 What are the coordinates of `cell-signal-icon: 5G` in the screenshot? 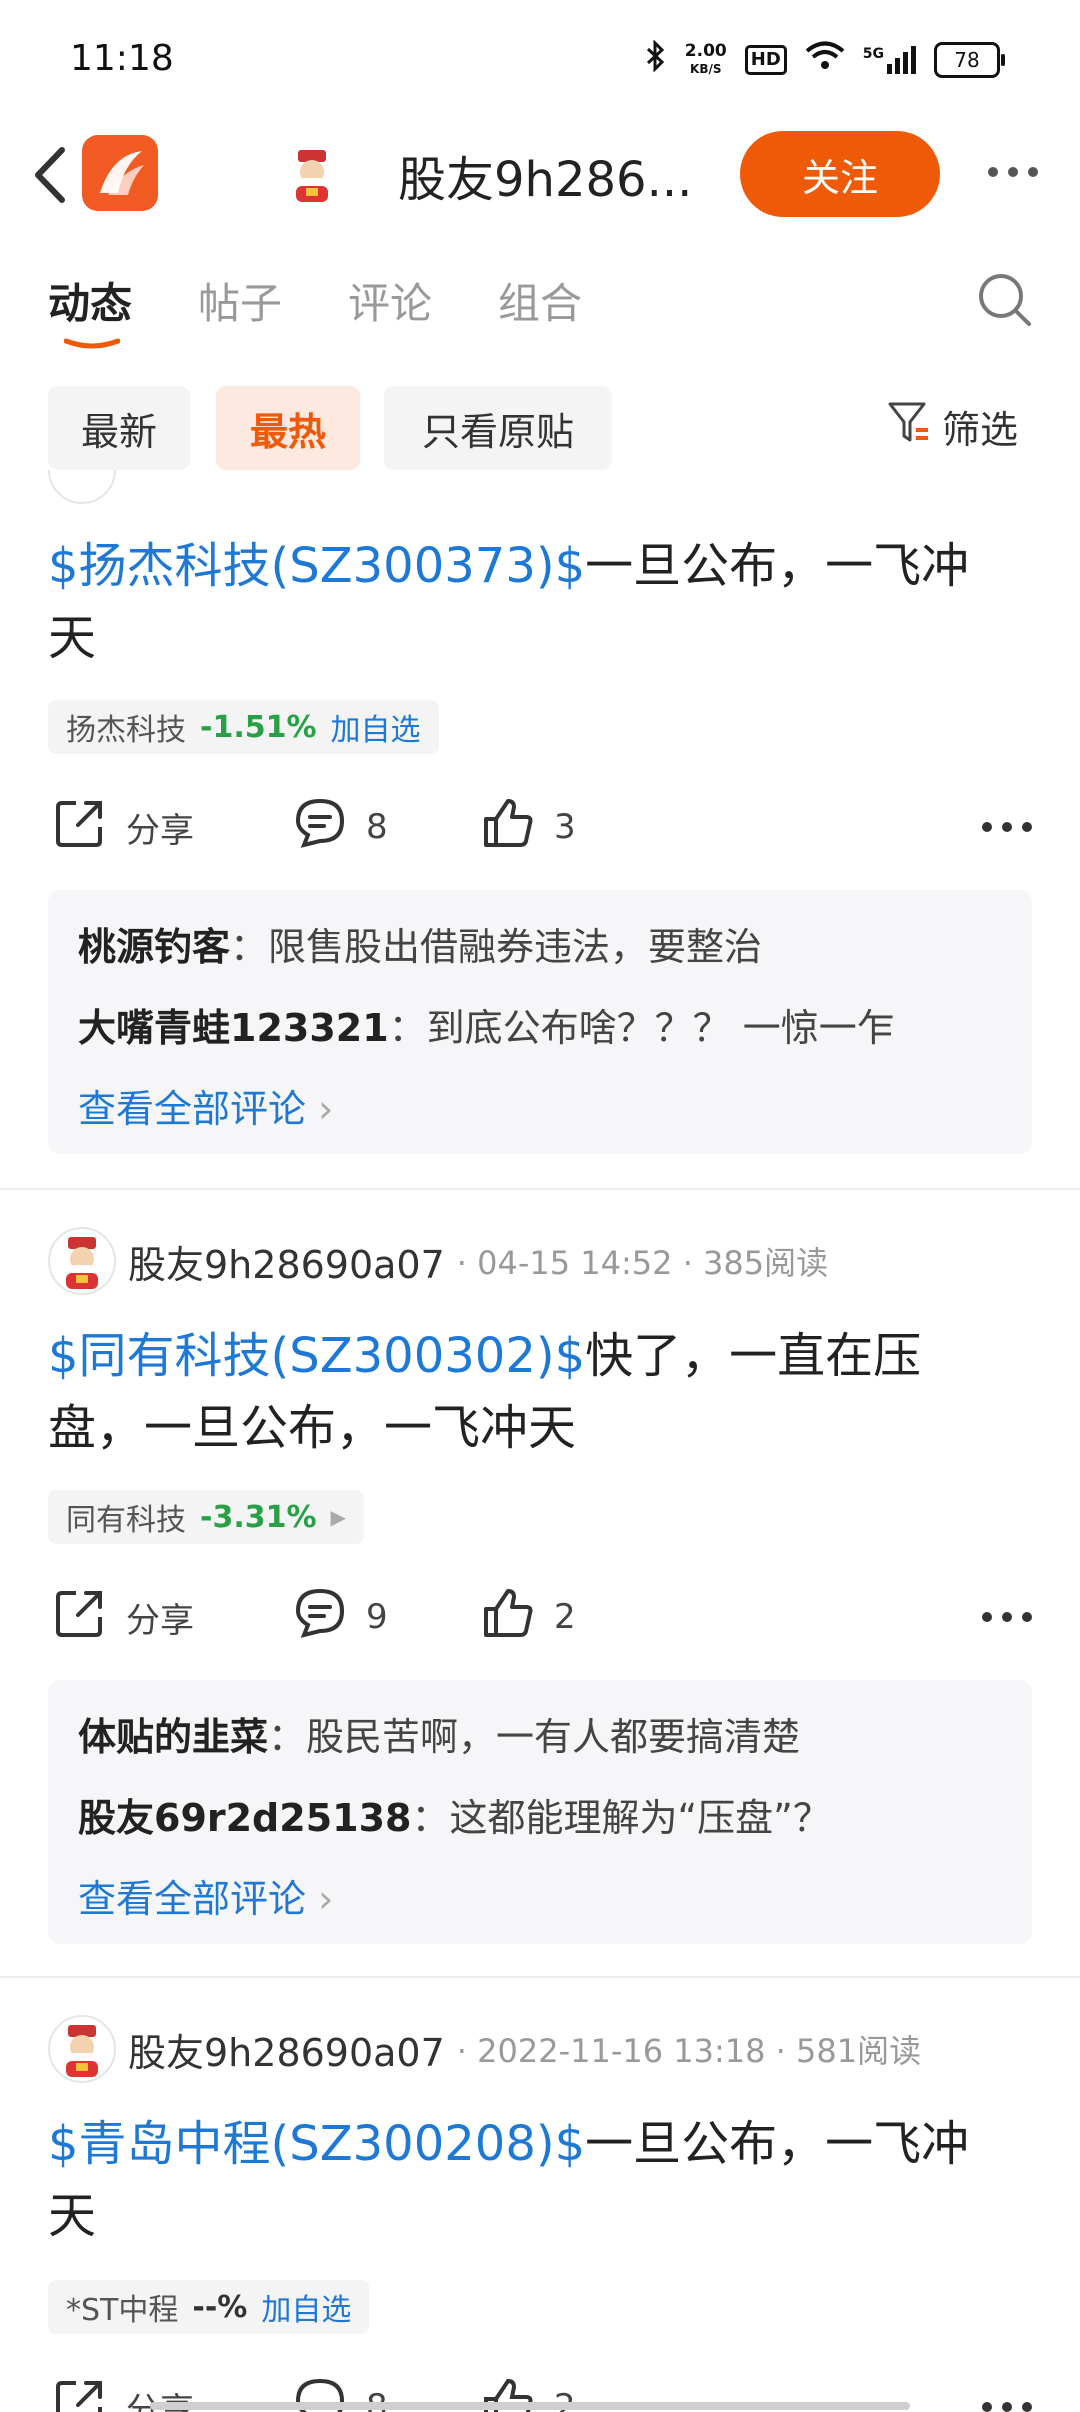 It's located at (889, 59).